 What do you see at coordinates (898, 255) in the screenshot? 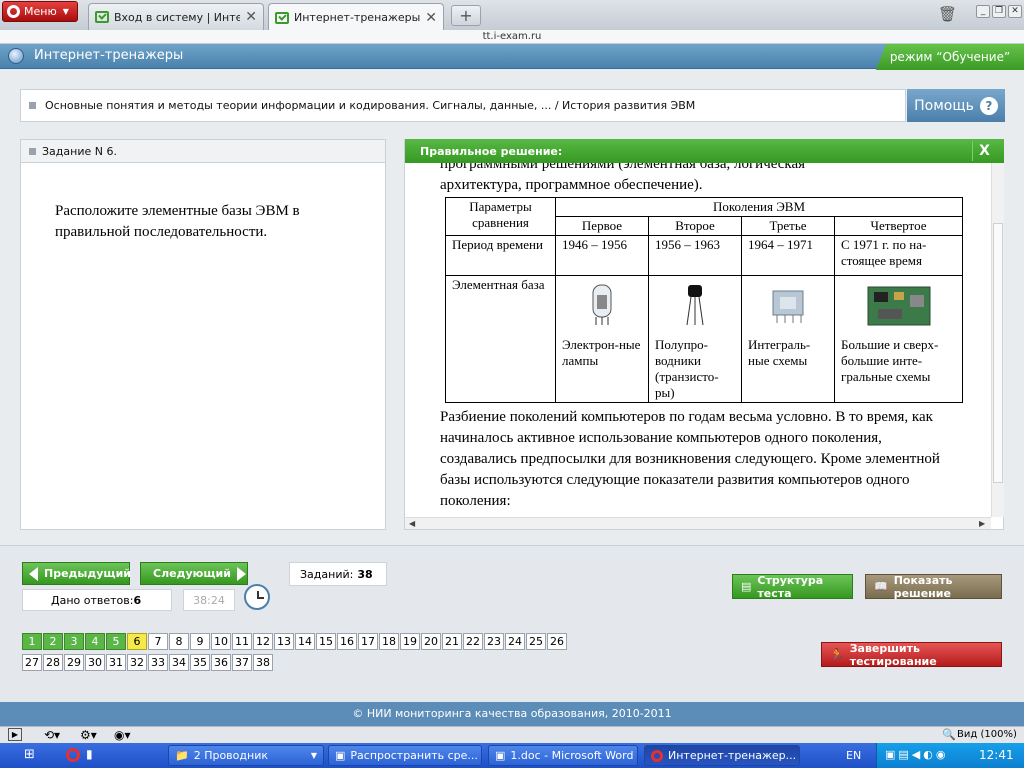
I see `period-4: С 1971 г. по на-стоящее время` at bounding box center [898, 255].